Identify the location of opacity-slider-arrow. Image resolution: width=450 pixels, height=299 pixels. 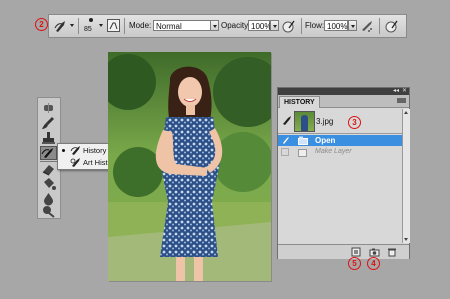
(274, 25).